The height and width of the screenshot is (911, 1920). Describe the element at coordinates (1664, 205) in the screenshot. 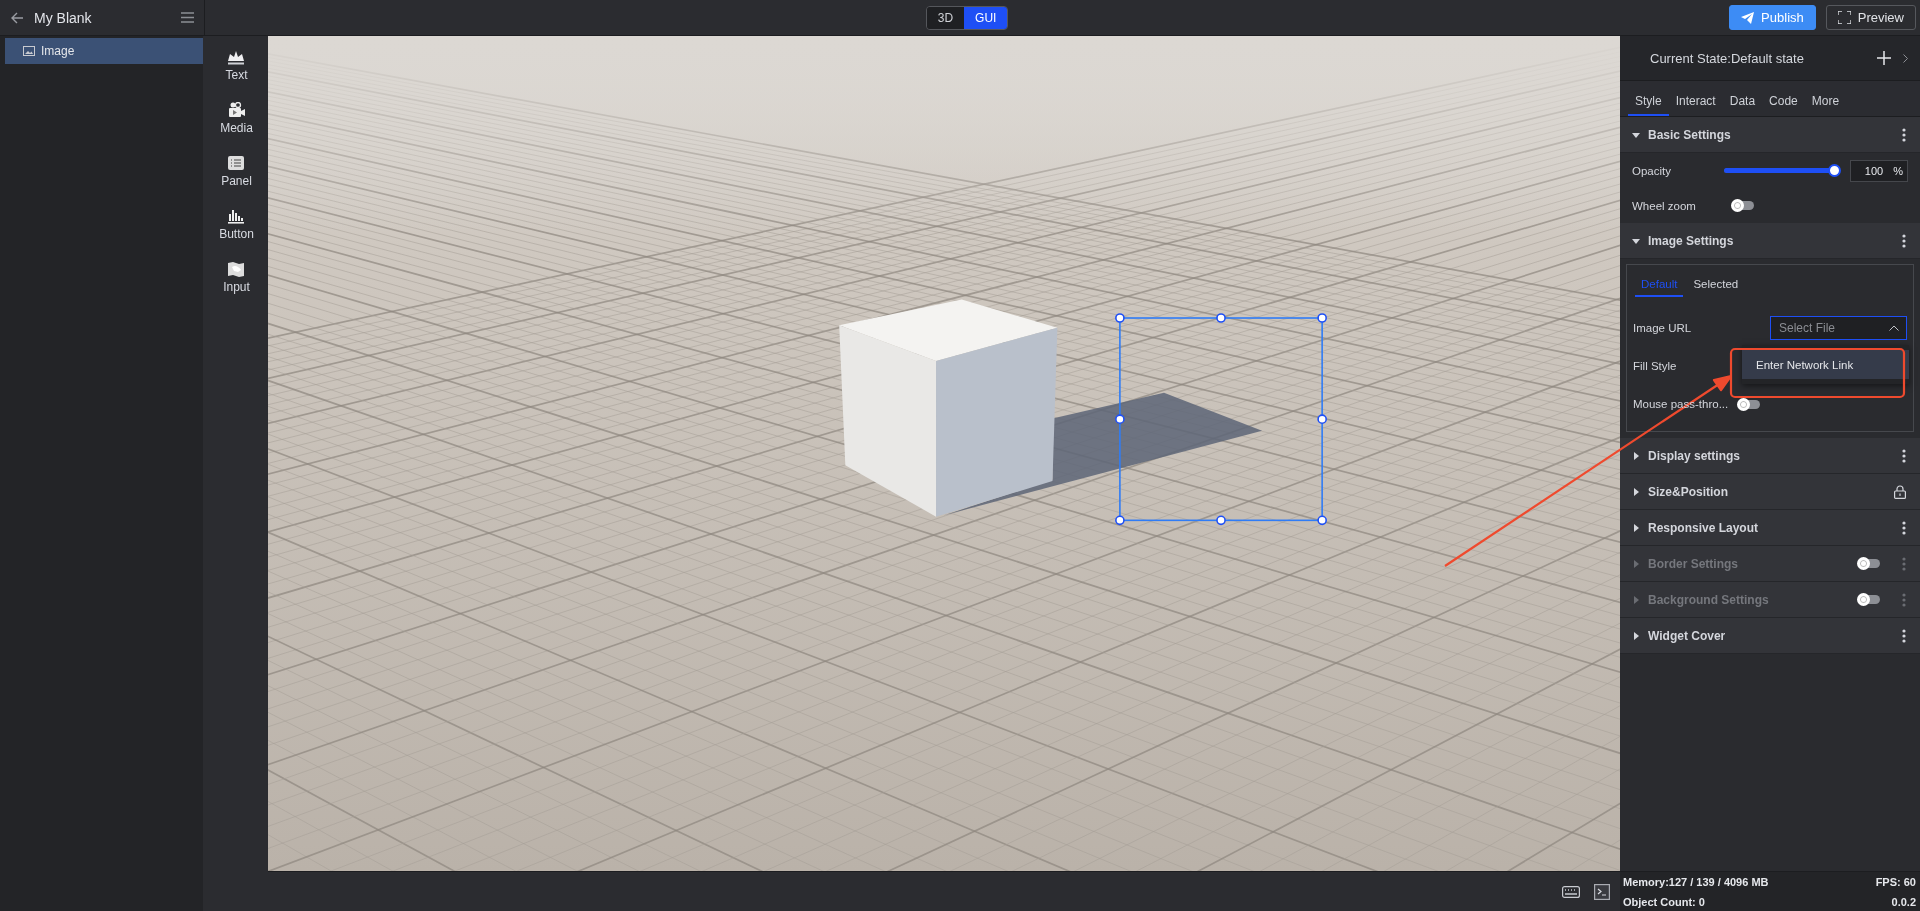

I see `field-label: Wheel zoom` at that location.